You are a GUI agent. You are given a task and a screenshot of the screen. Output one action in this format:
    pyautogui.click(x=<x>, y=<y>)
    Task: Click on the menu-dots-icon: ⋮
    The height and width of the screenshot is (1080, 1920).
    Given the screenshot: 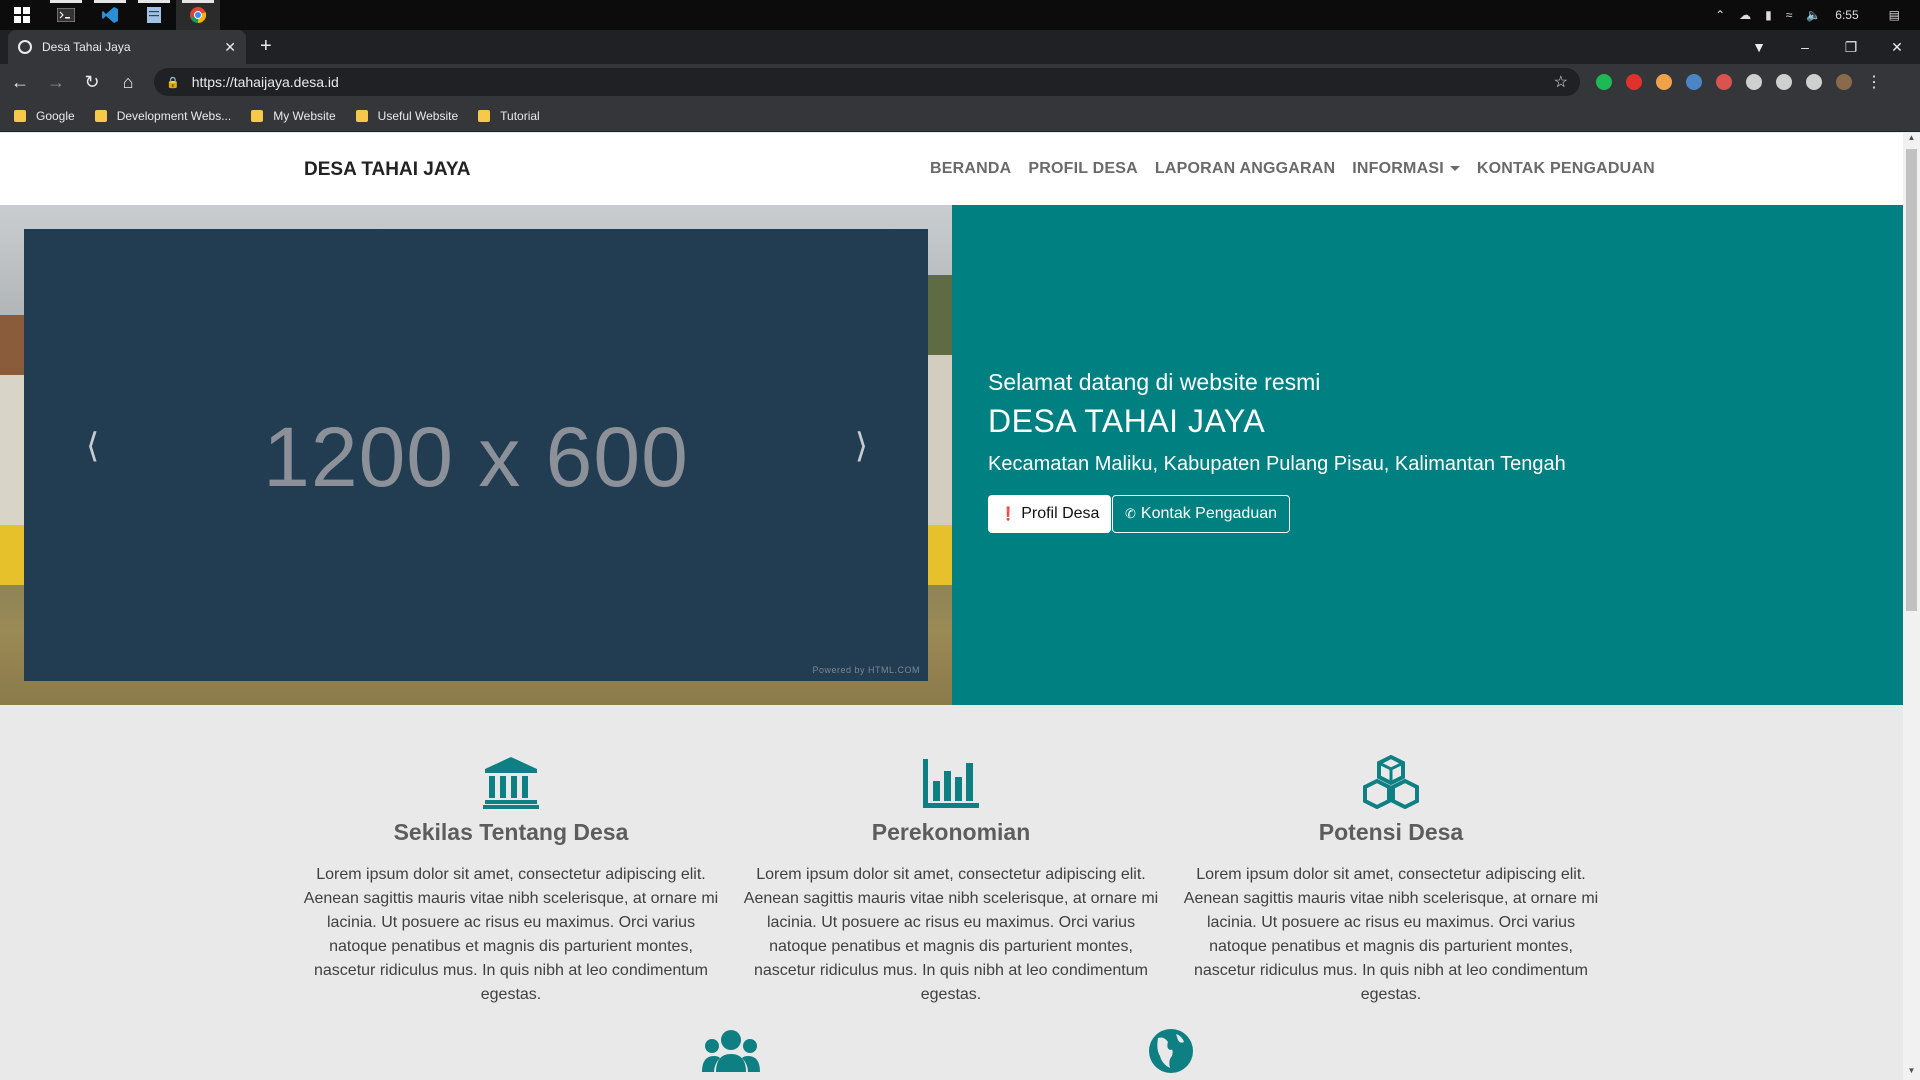 What is the action you would take?
    pyautogui.click(x=1874, y=82)
    